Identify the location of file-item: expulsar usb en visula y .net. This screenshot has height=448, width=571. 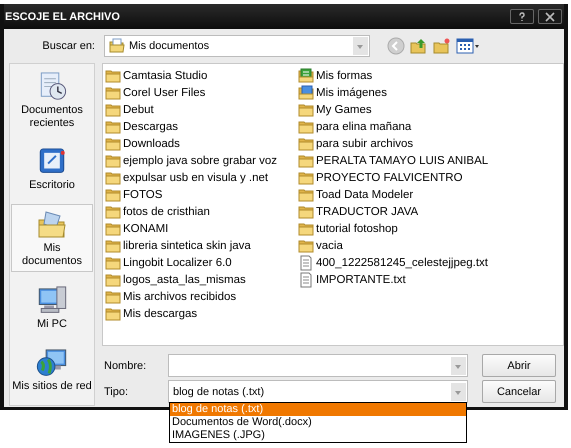
(201, 177).